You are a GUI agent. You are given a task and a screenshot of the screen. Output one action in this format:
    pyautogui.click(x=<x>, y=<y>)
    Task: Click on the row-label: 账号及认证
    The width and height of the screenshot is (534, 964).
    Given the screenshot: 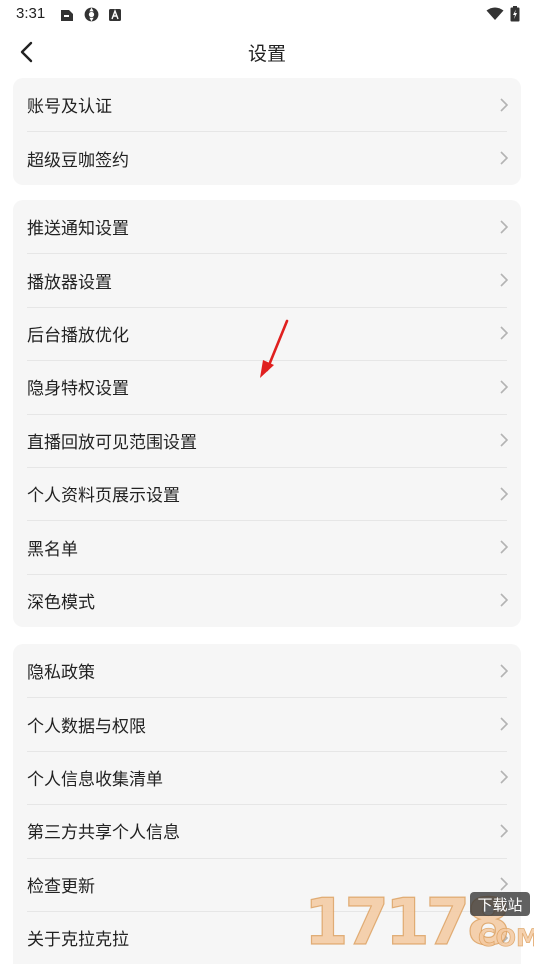 What is the action you would take?
    pyautogui.click(x=69, y=107)
    